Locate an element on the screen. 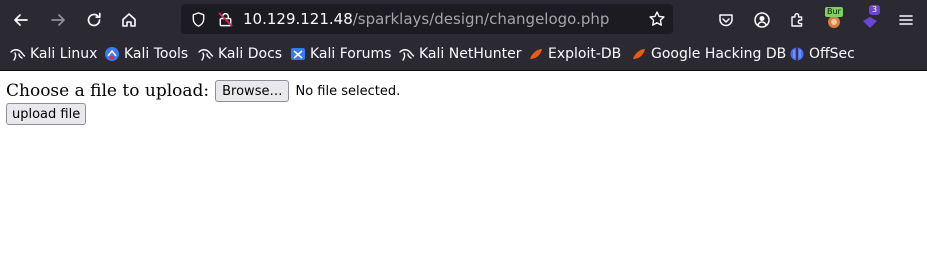 This screenshot has width=927, height=273. account-button is located at coordinates (762, 20).